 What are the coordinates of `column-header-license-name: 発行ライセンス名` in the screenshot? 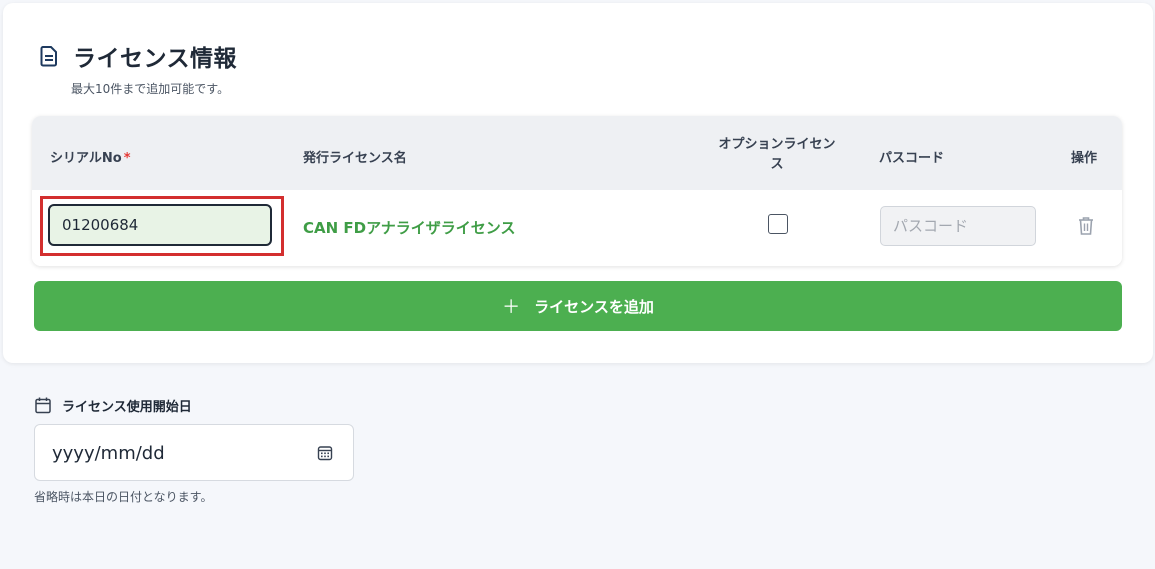 It's located at (355, 158).